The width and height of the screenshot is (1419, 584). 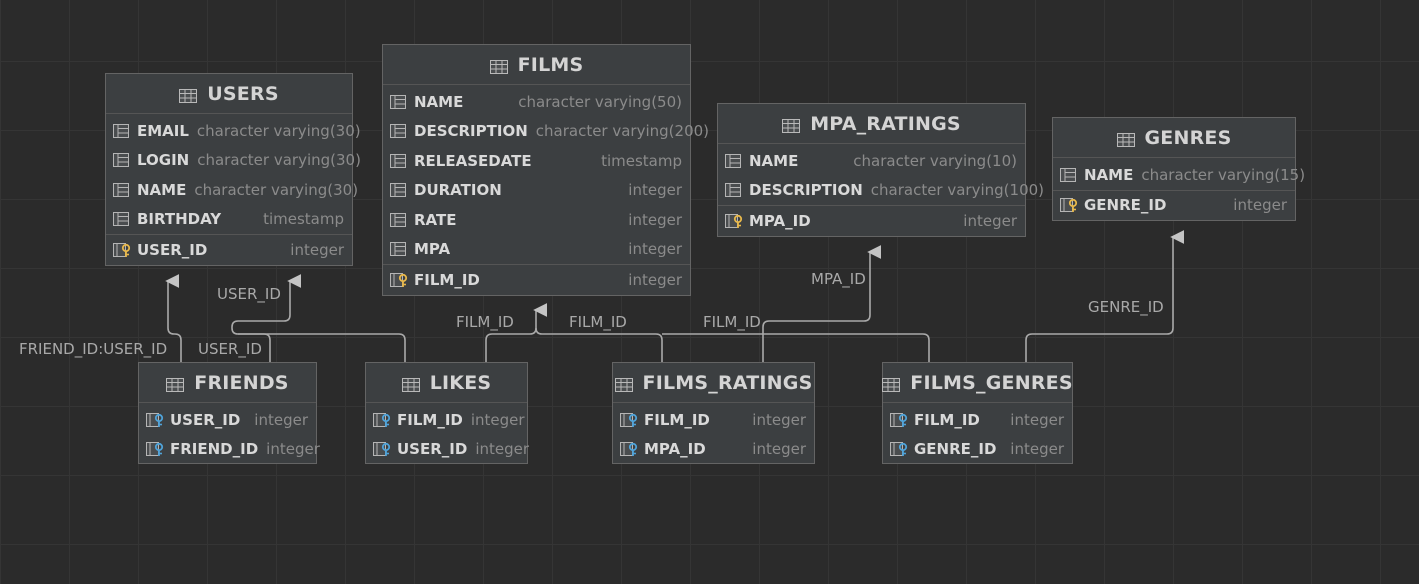 I want to click on column-type: character varying(50), so click(x=600, y=101).